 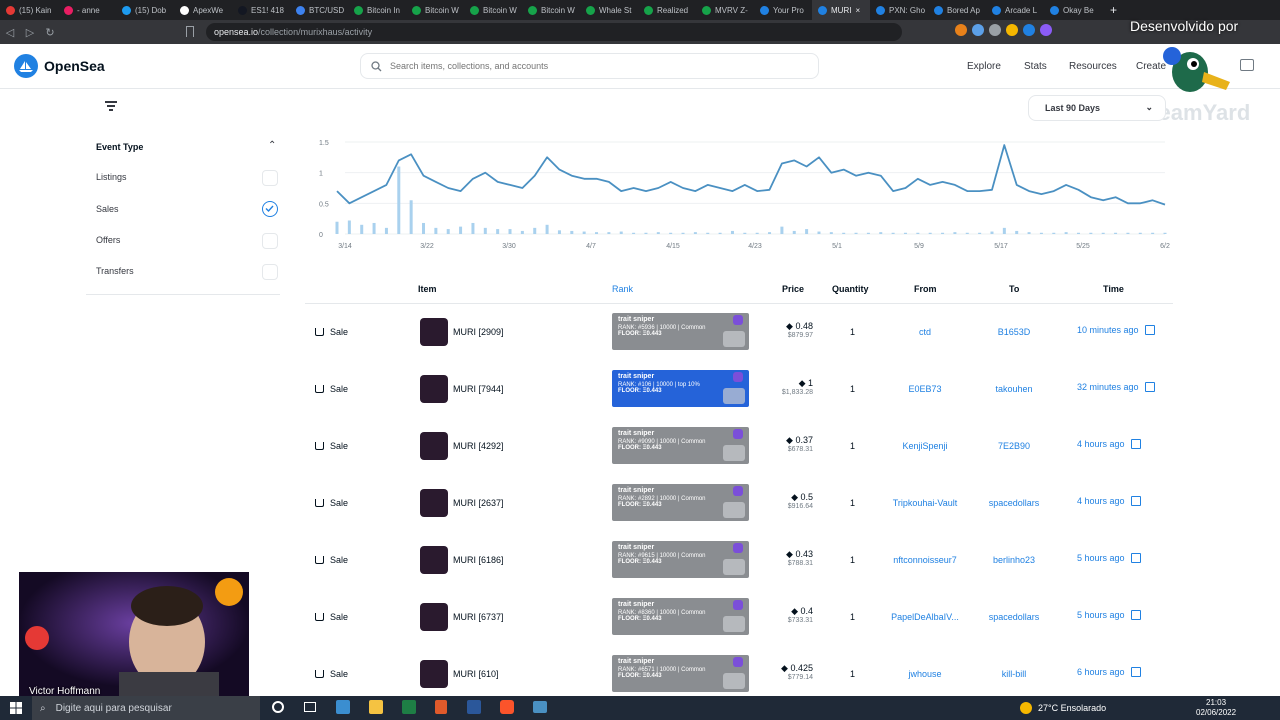 I want to click on to-address: kill-bill, so click(x=1014, y=674).